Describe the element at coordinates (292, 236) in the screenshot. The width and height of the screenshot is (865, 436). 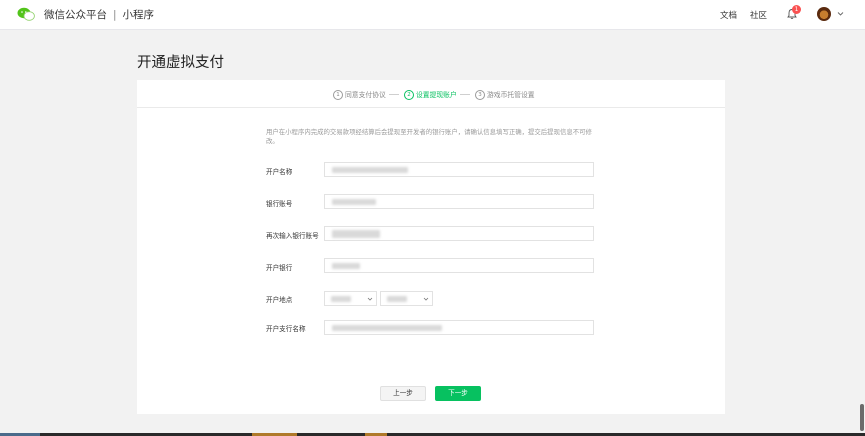
I see `account-number-confirm-label: 再次输入银行账号` at that location.